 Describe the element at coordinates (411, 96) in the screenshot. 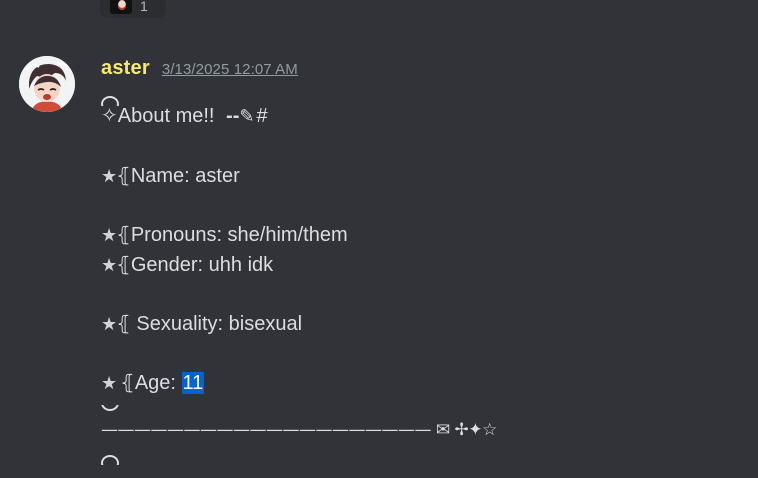

I see `decor-arc-top` at that location.